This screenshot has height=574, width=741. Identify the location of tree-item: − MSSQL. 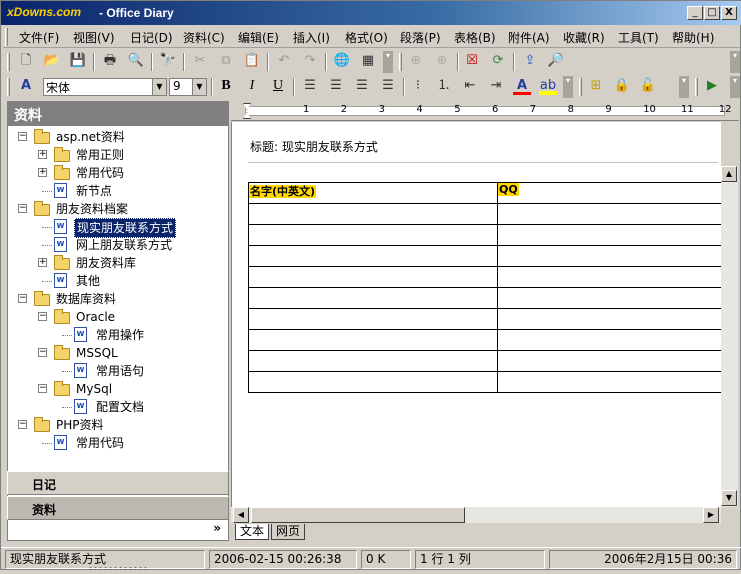
(118, 353).